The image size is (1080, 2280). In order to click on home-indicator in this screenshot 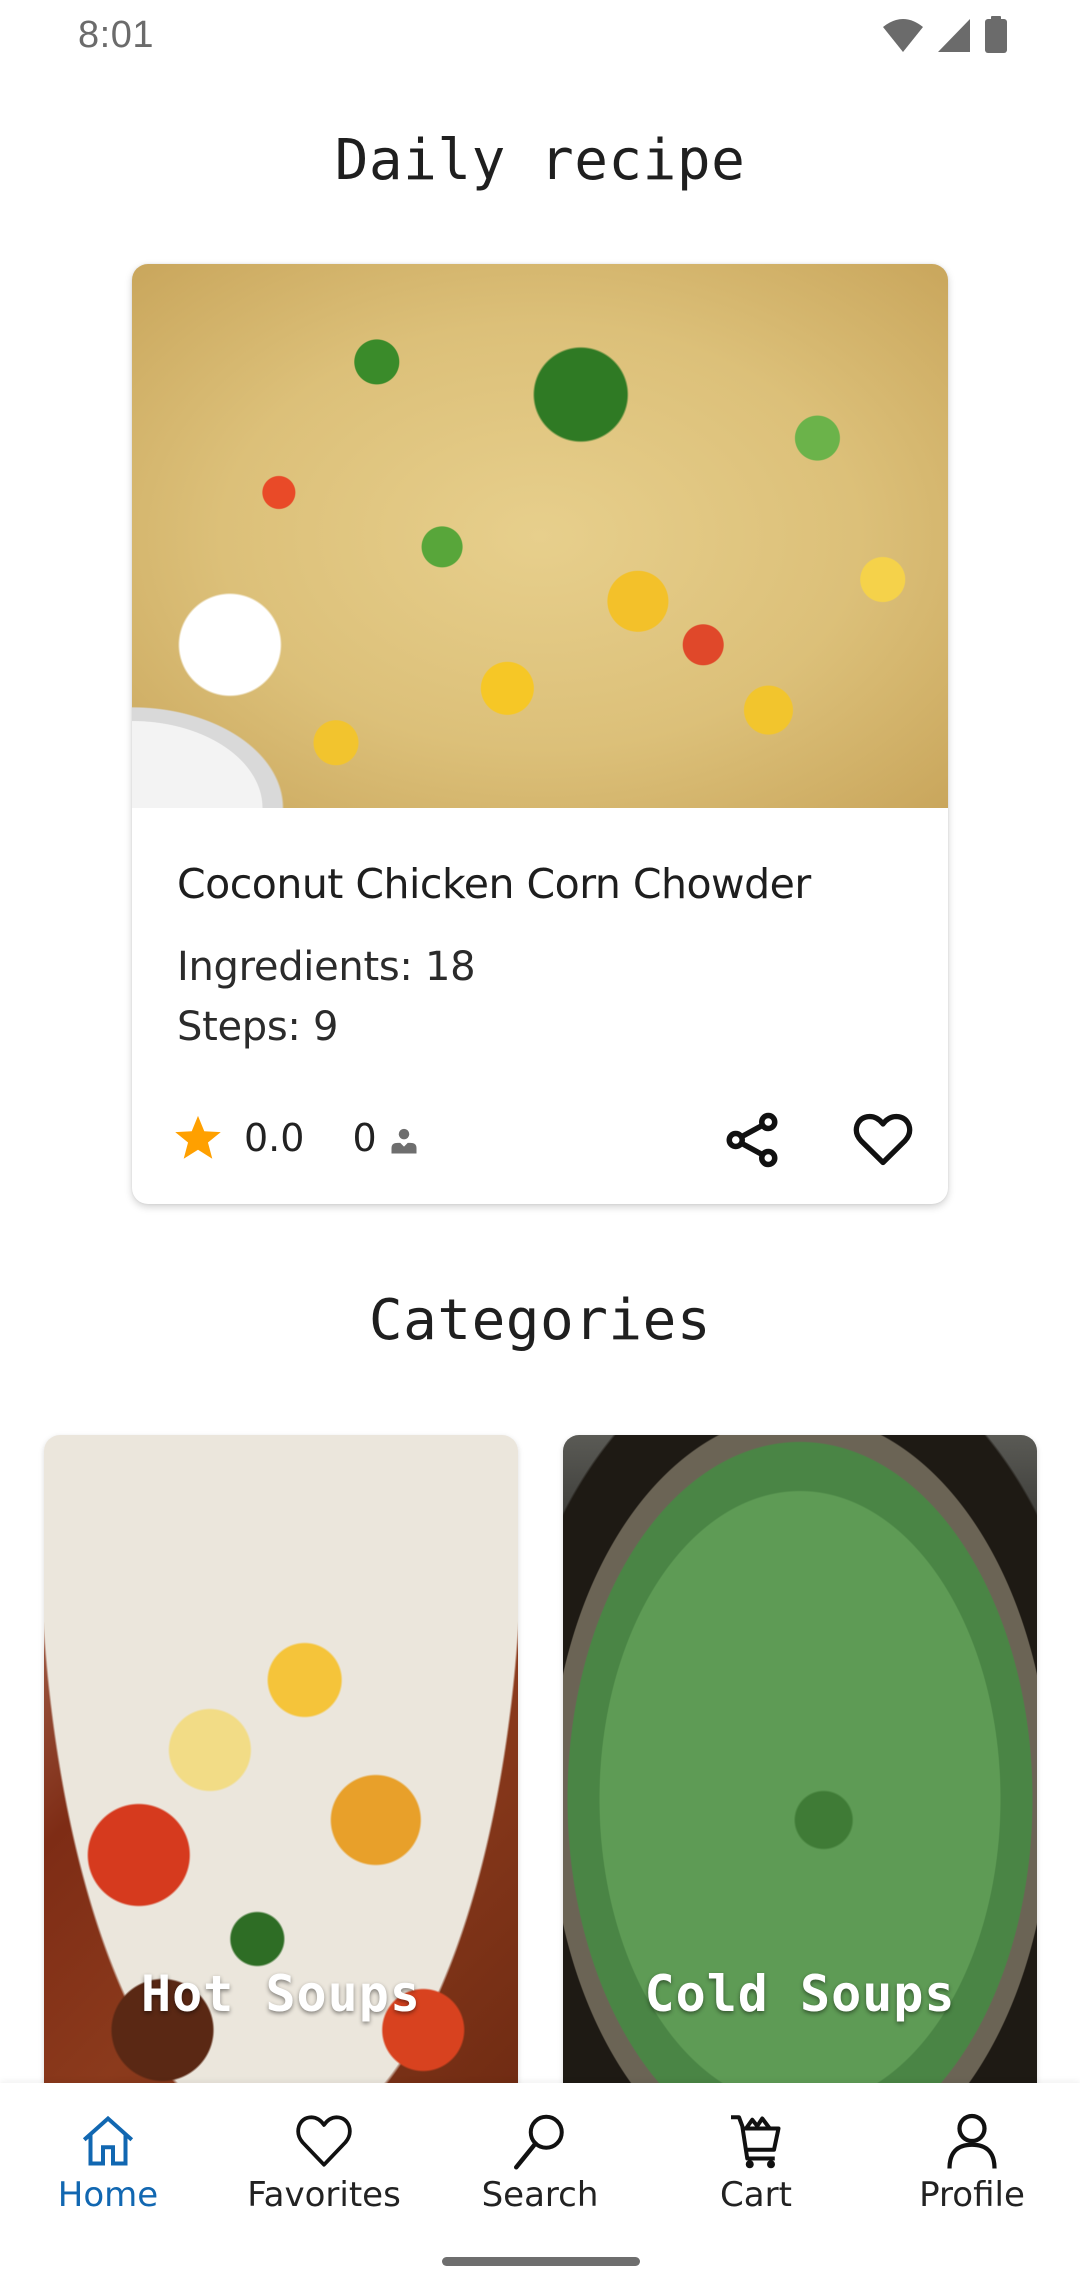, I will do `click(541, 2261)`.